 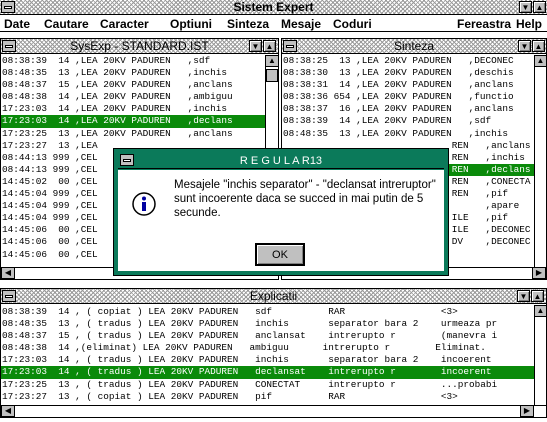 I want to click on sinteza-title-bar: Sinteza ▼ ▲, so click(x=414, y=46).